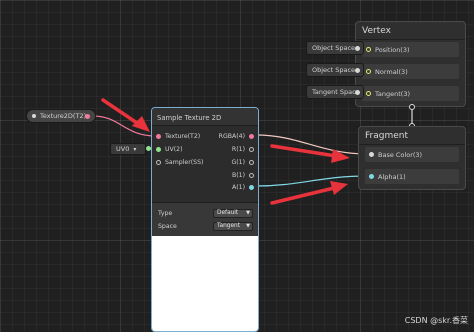  I want to click on position-space-input: Object Space, so click(335, 48).